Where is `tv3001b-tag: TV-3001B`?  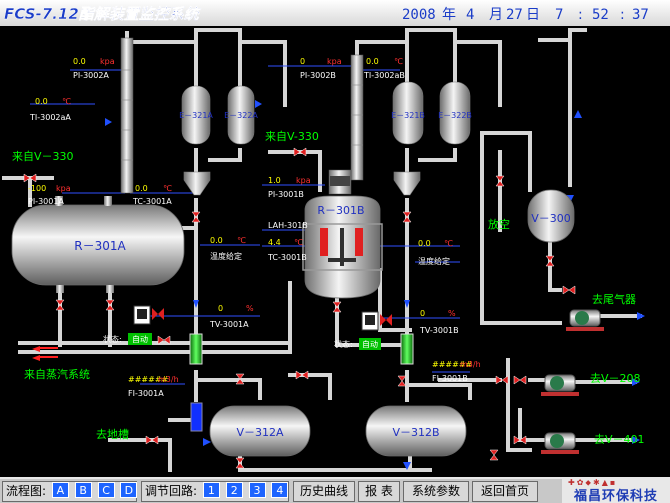
tv3001b-tag: TV-3001B is located at coordinates (439, 330).